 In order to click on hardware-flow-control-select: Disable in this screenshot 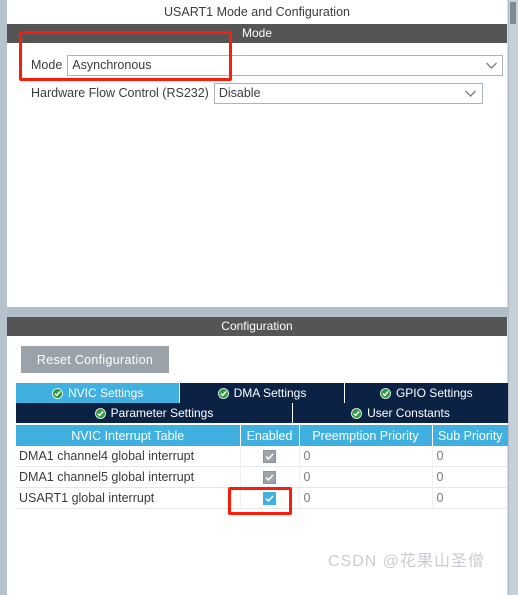, I will do `click(348, 93)`.